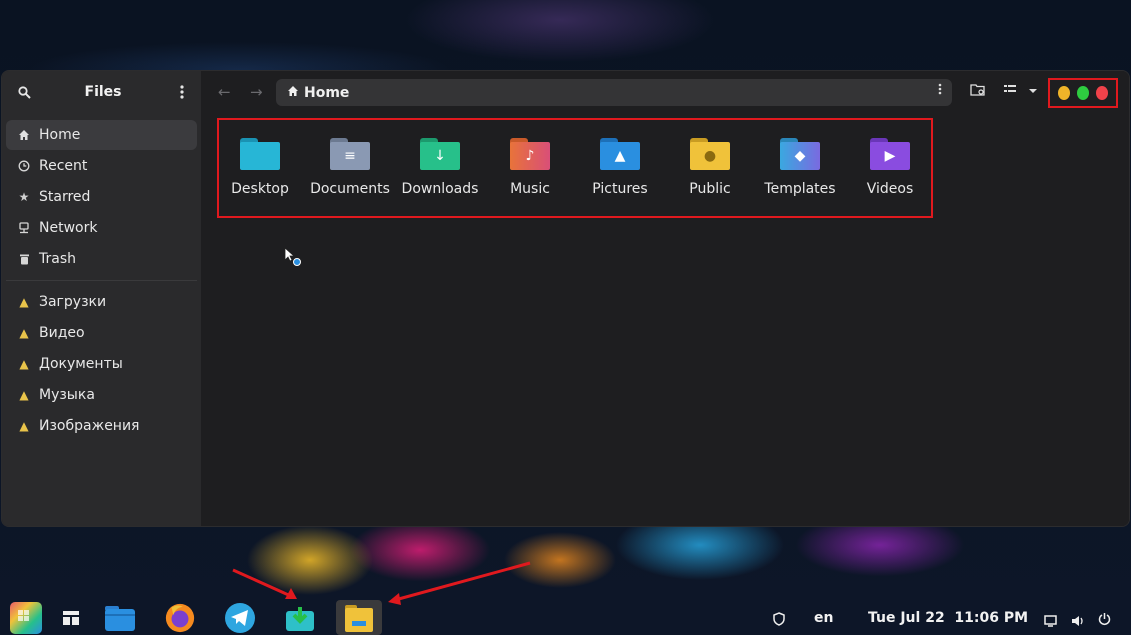  What do you see at coordinates (440, 189) in the screenshot?
I see `folder-label: Downloads` at bounding box center [440, 189].